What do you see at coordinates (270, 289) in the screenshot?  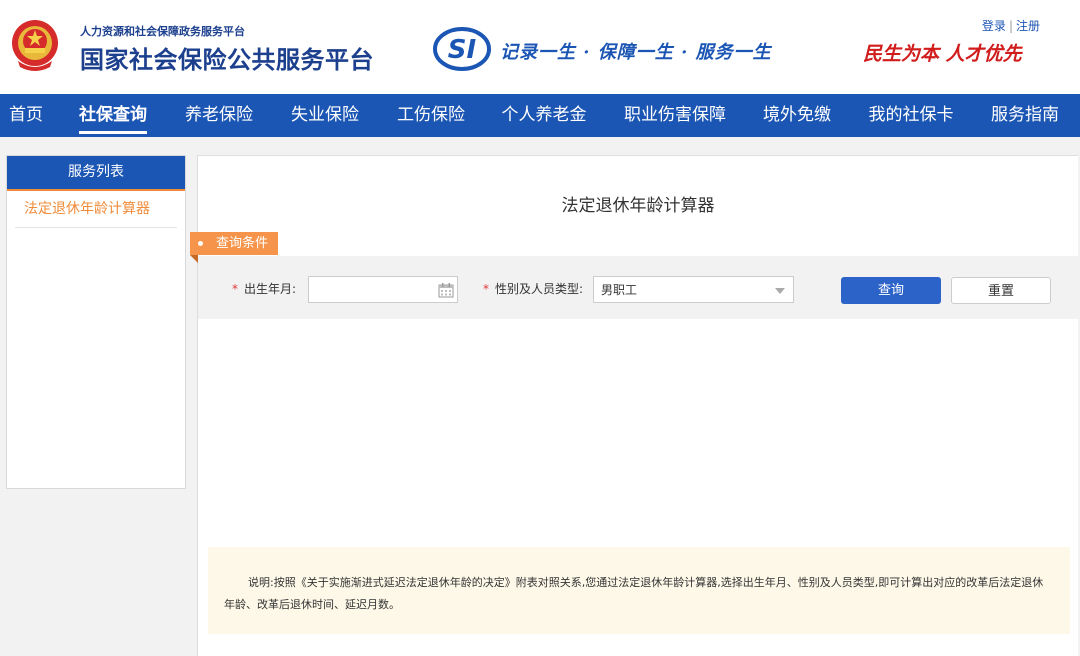 I see `birth-label-text: 出生年月:` at bounding box center [270, 289].